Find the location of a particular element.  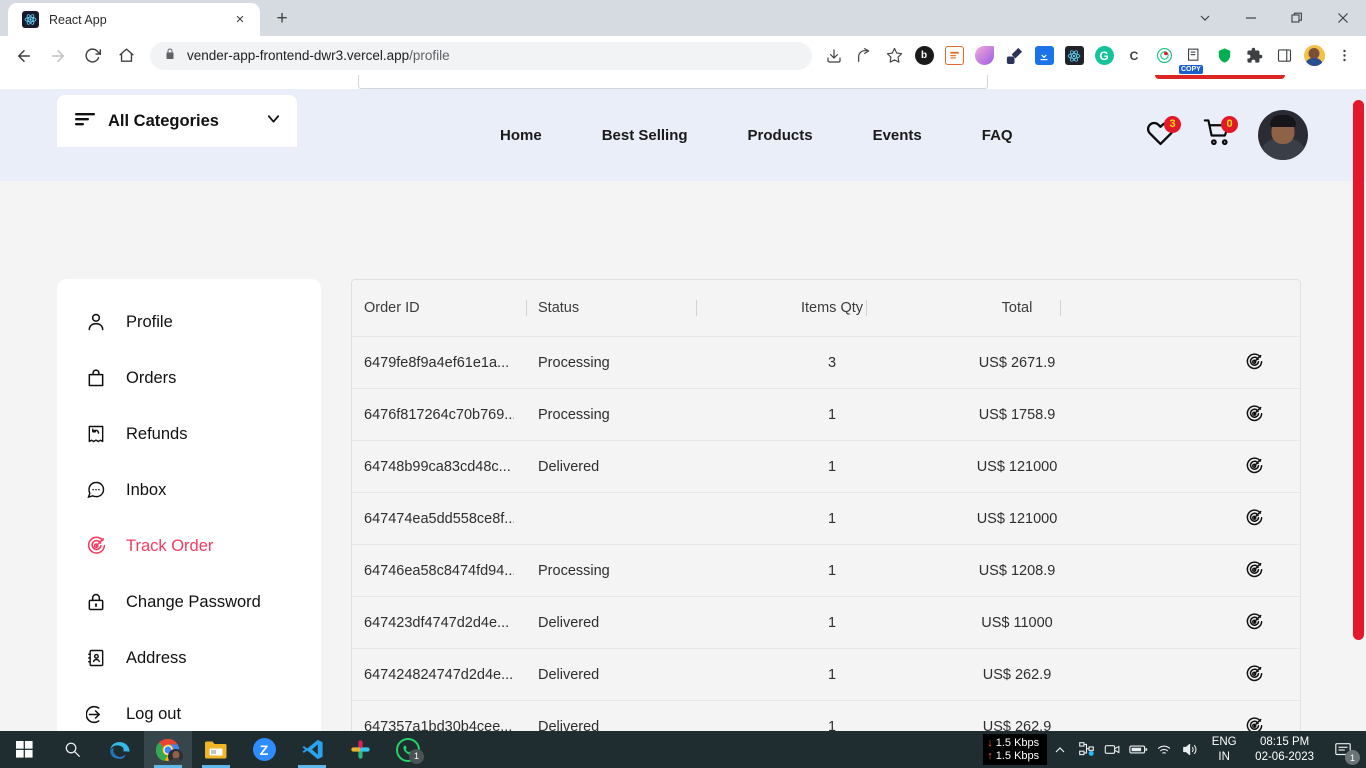

nav-link-events: Events is located at coordinates (897, 135).